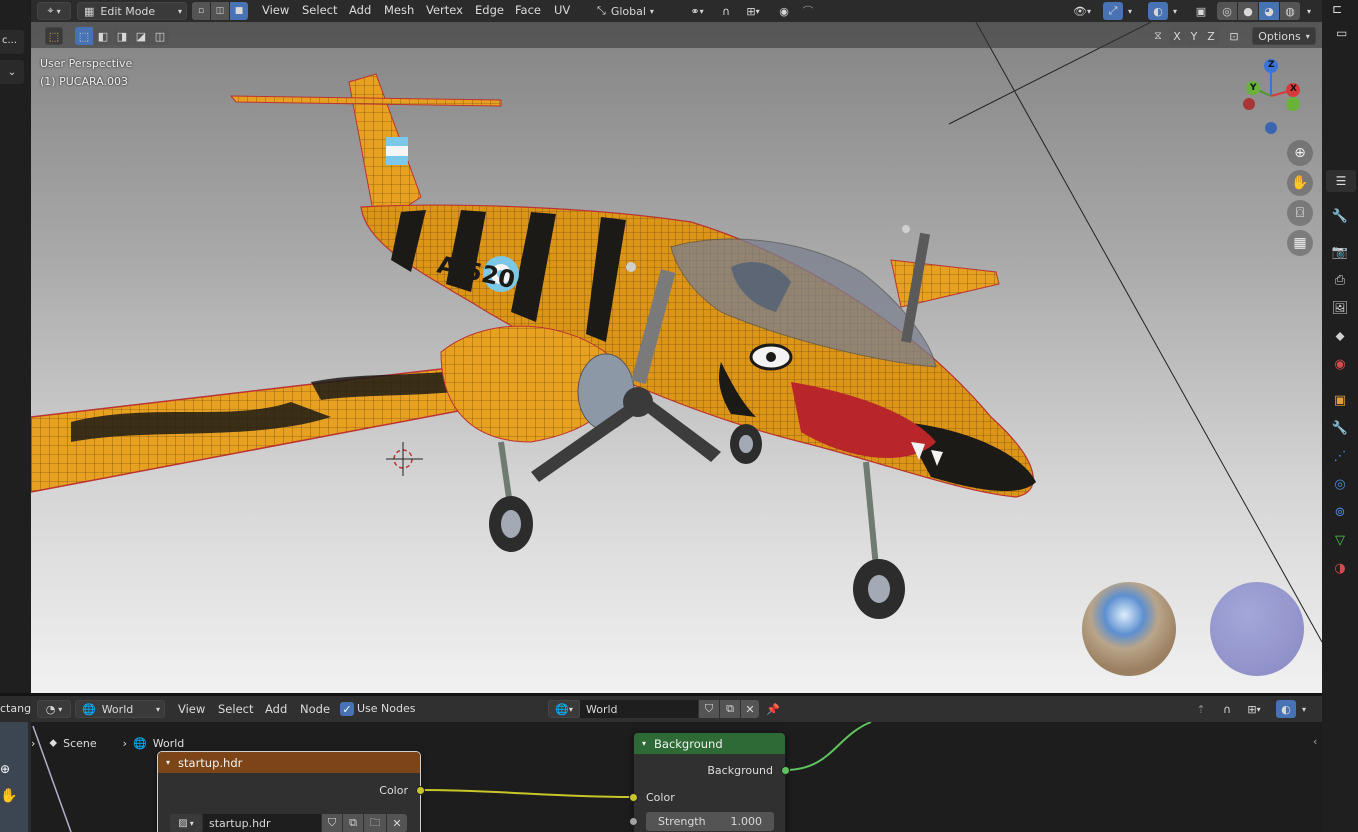 Image resolution: width=1358 pixels, height=832 pixels. I want to click on shading-solid-button: ●, so click(1248, 11).